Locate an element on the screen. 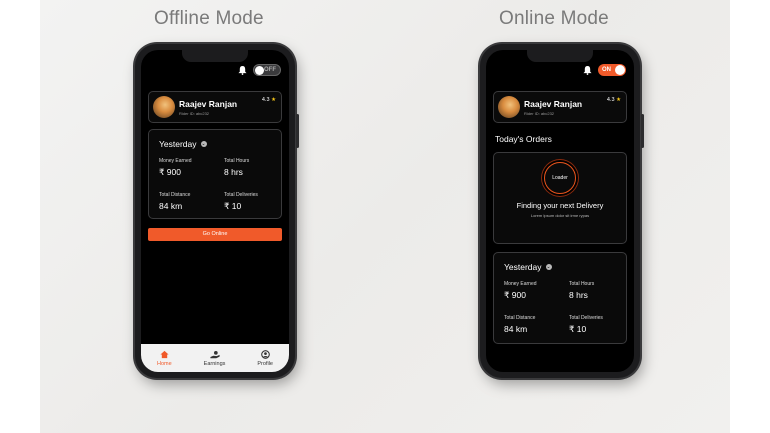  earnings-icon is located at coordinates (214, 354).